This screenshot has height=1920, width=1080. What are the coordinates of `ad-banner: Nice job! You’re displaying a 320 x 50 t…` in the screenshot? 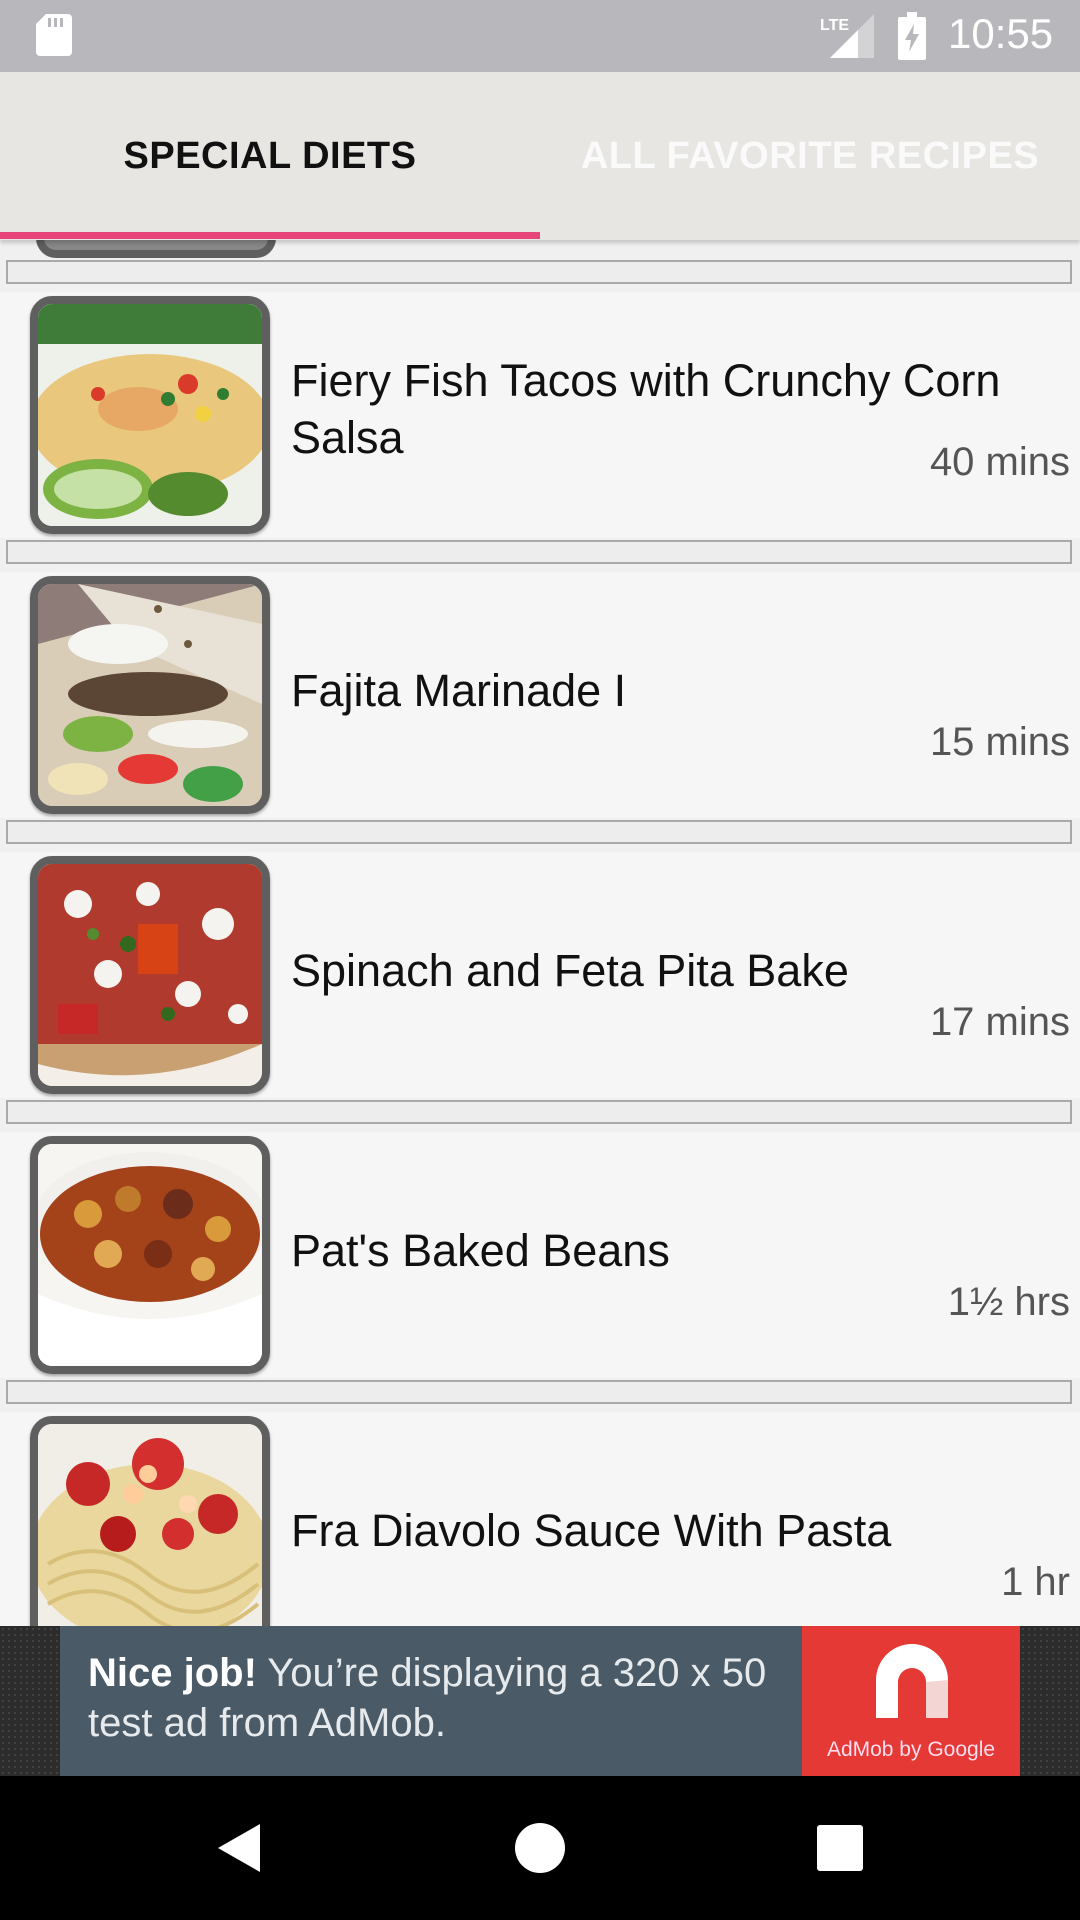 It's located at (540, 1701).